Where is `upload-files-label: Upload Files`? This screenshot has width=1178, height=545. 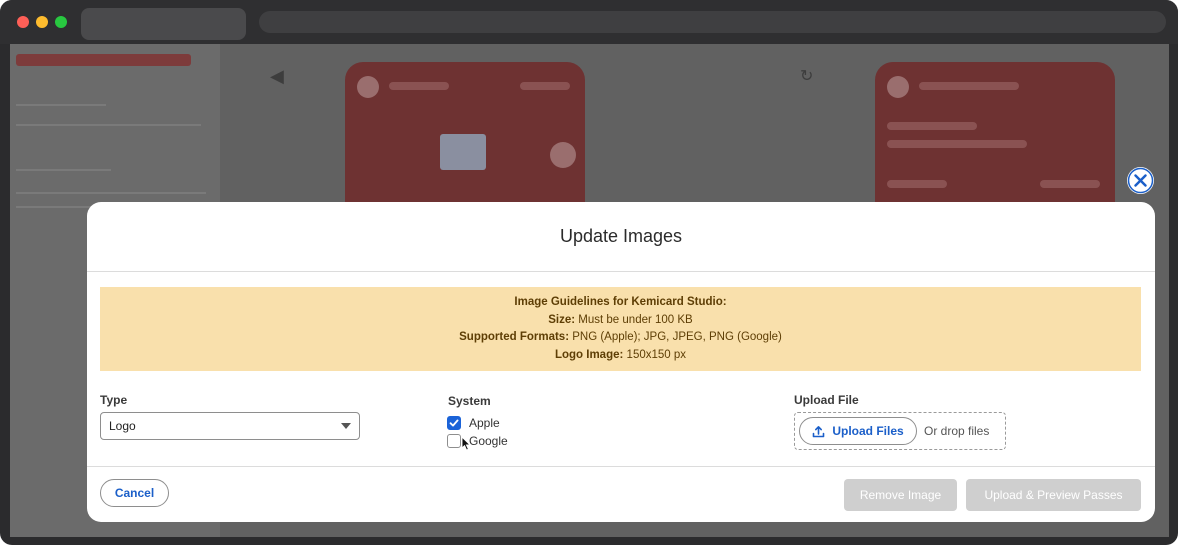 upload-files-label: Upload Files is located at coordinates (868, 431).